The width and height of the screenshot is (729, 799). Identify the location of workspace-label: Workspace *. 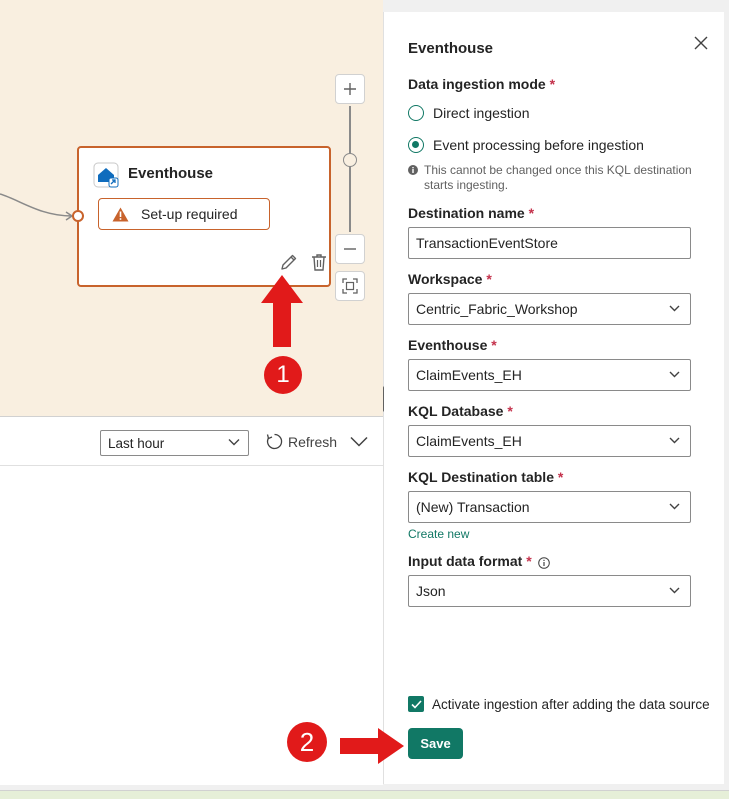
(450, 279).